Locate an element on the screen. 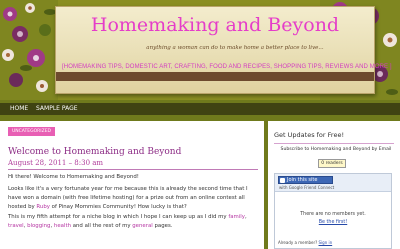 The height and width of the screenshot is (249, 400). general-link: general is located at coordinates (142, 226).